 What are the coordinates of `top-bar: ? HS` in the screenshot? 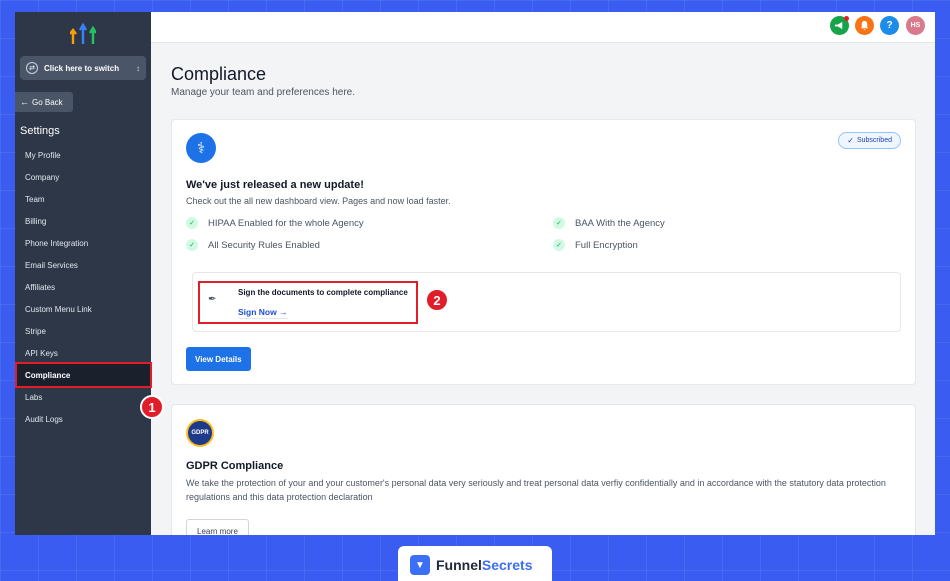 It's located at (543, 27).